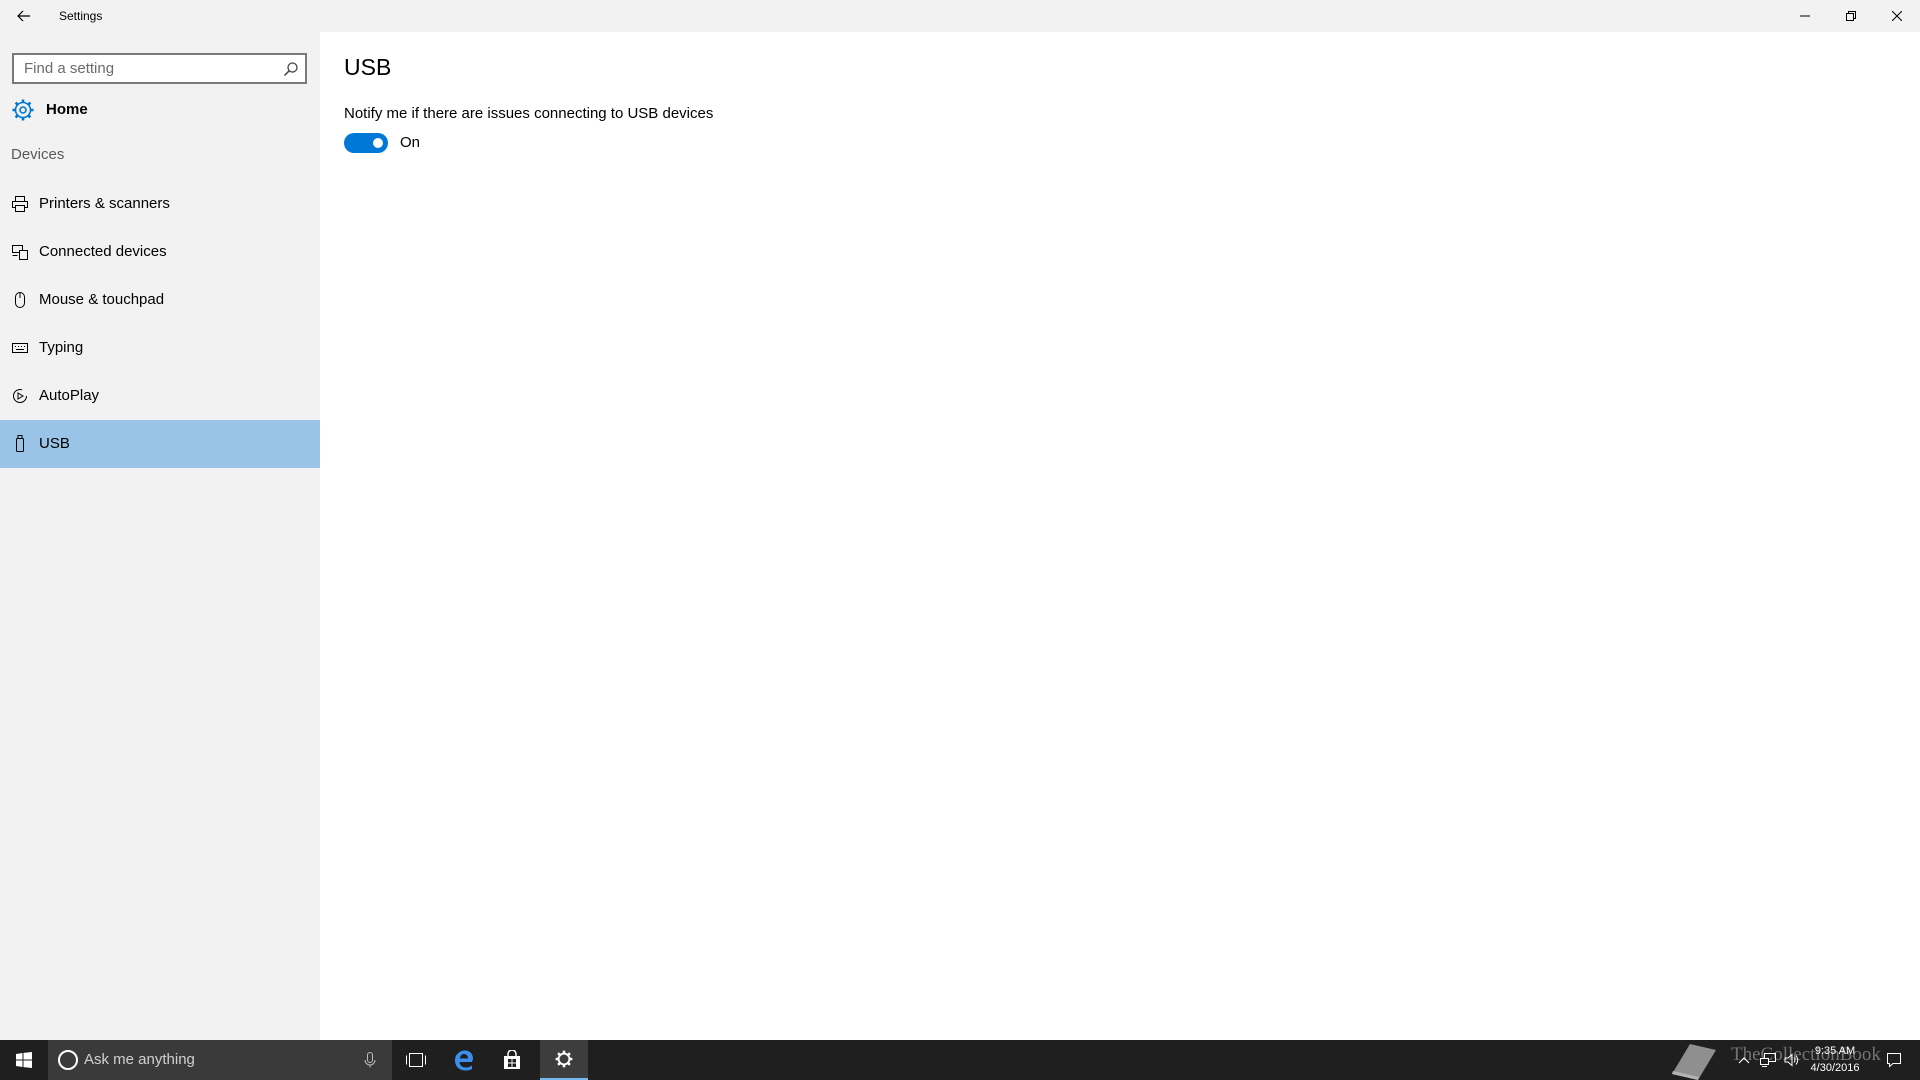  I want to click on minimize-button, so click(1805, 16).